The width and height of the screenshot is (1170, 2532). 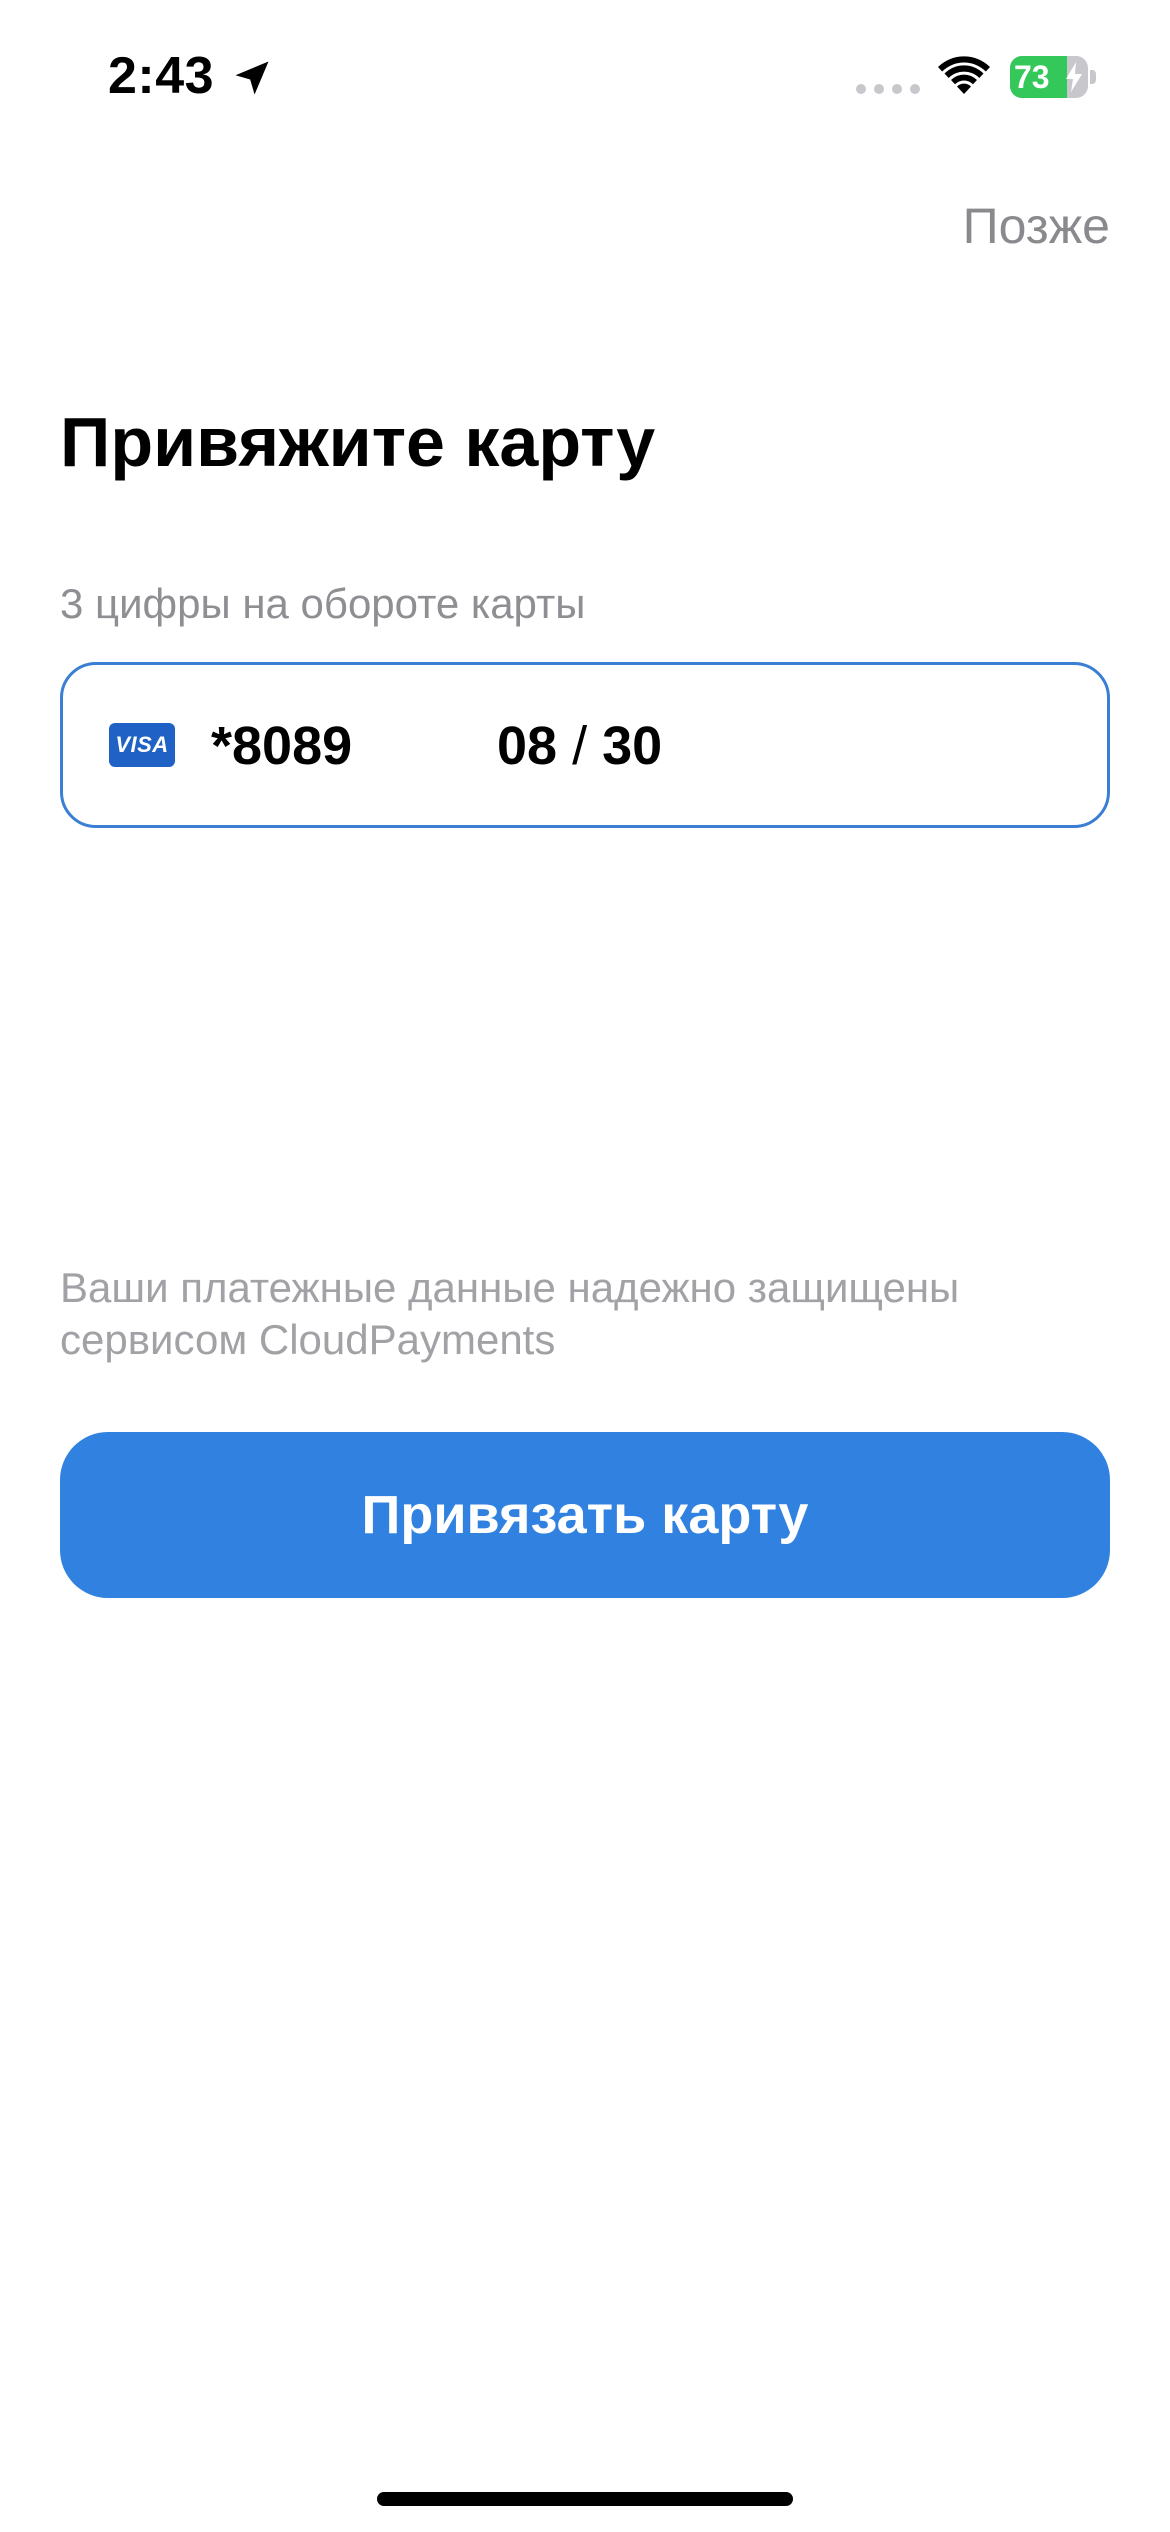 I want to click on home-indicator, so click(x=585, y=2499).